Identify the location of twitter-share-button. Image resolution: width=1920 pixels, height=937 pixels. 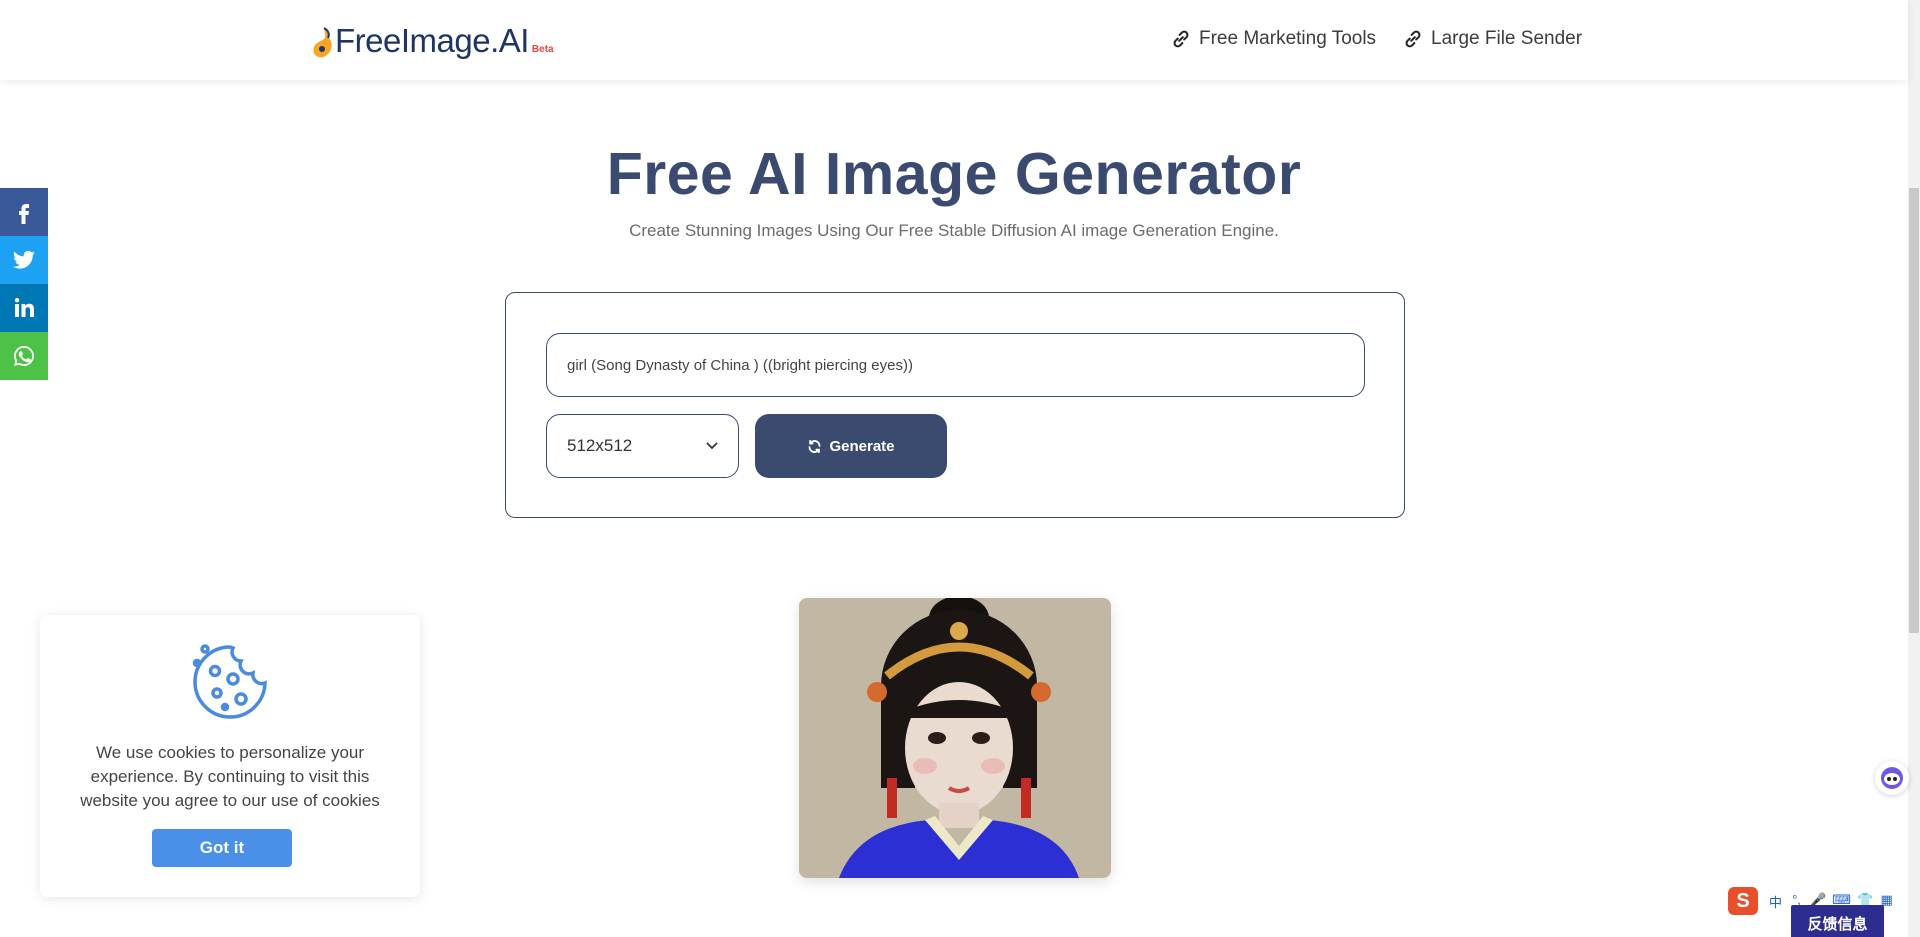
(24, 260).